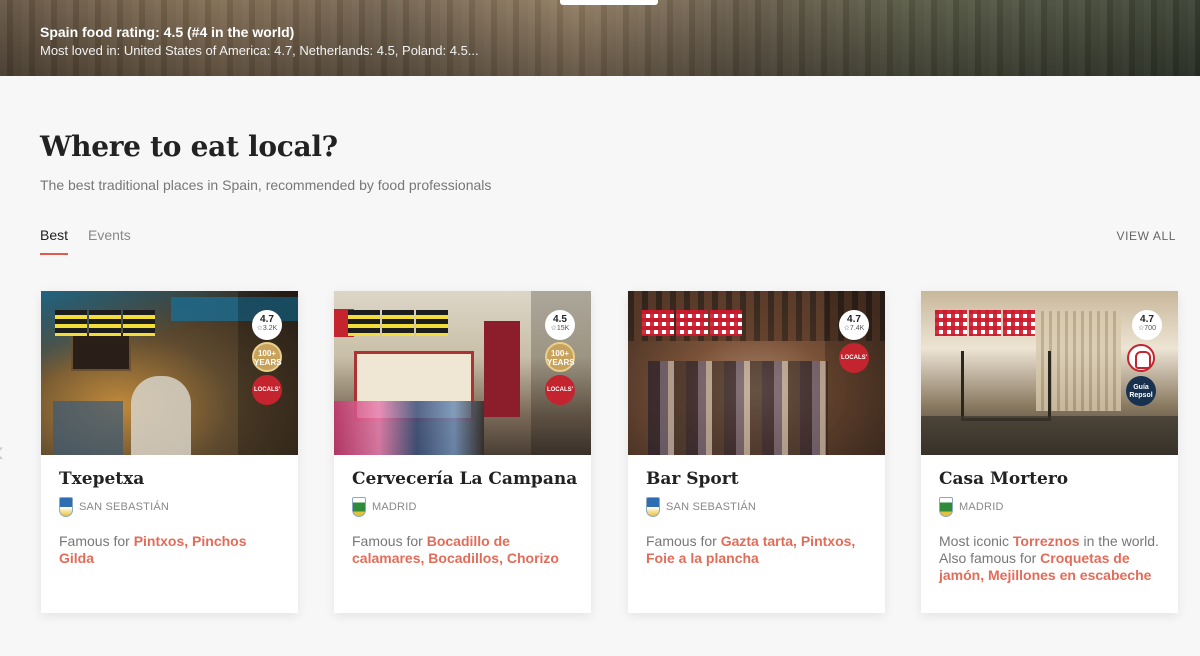 The image size is (1200, 656). Describe the element at coordinates (854, 325) in the screenshot. I see `rating-badge: 4.7 ☆7.4K` at that location.